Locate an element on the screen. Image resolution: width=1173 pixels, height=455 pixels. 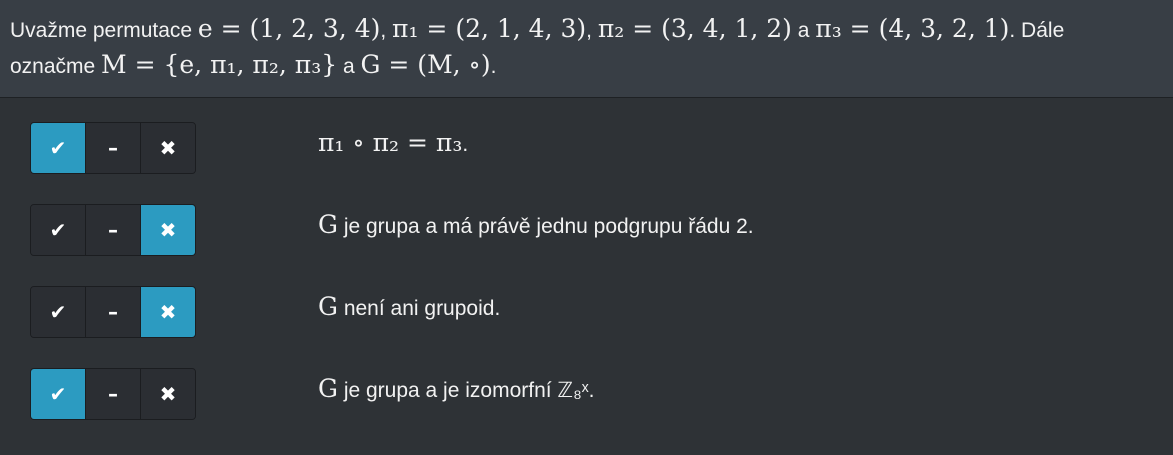
intro-text: označme is located at coordinates (56, 66).